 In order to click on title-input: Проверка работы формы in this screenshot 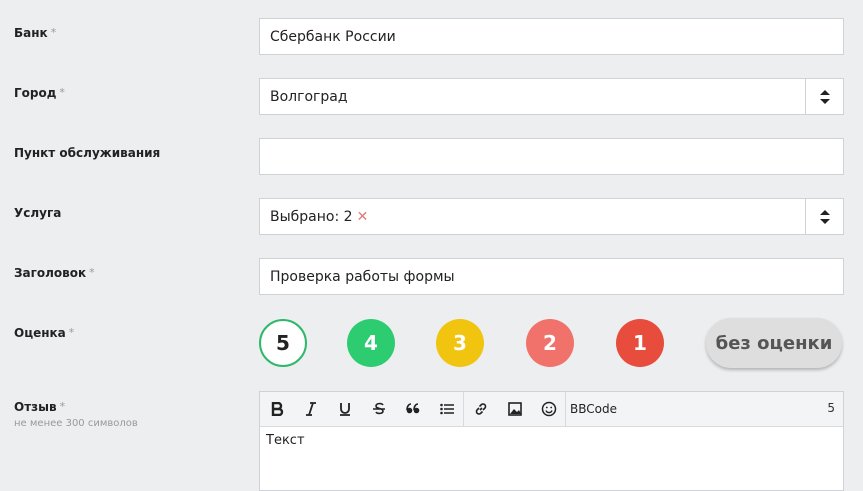, I will do `click(551, 276)`.